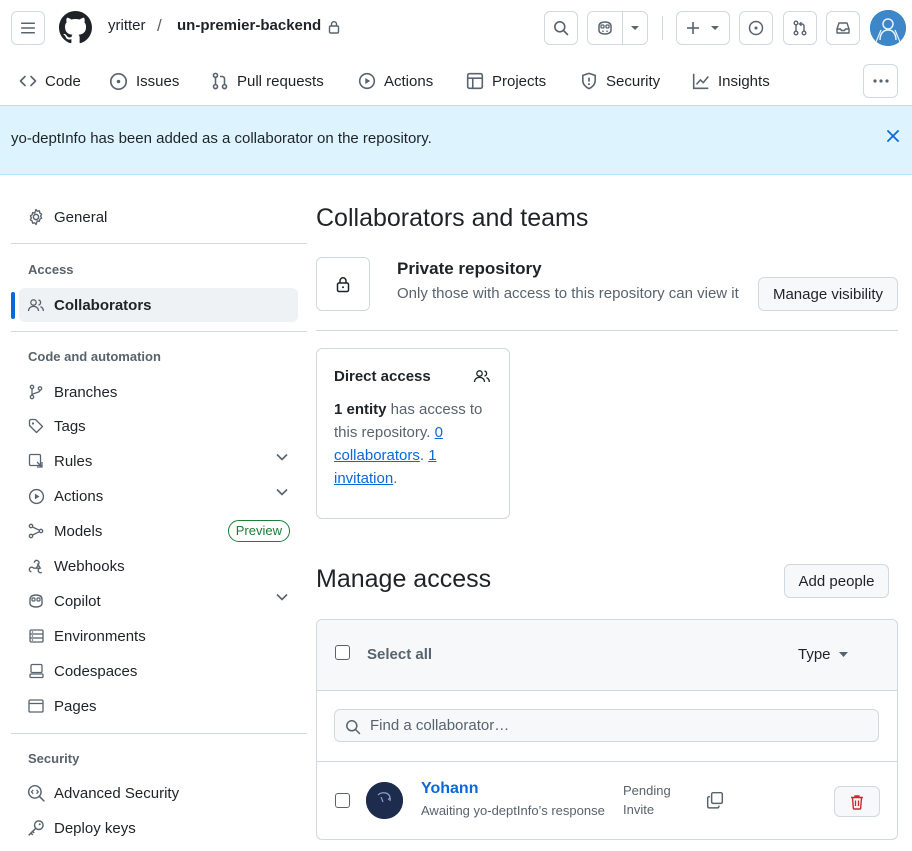 Image resolution: width=912 pixels, height=851 pixels. I want to click on sidebar-item-collaborators: Collaborators, so click(158, 305).